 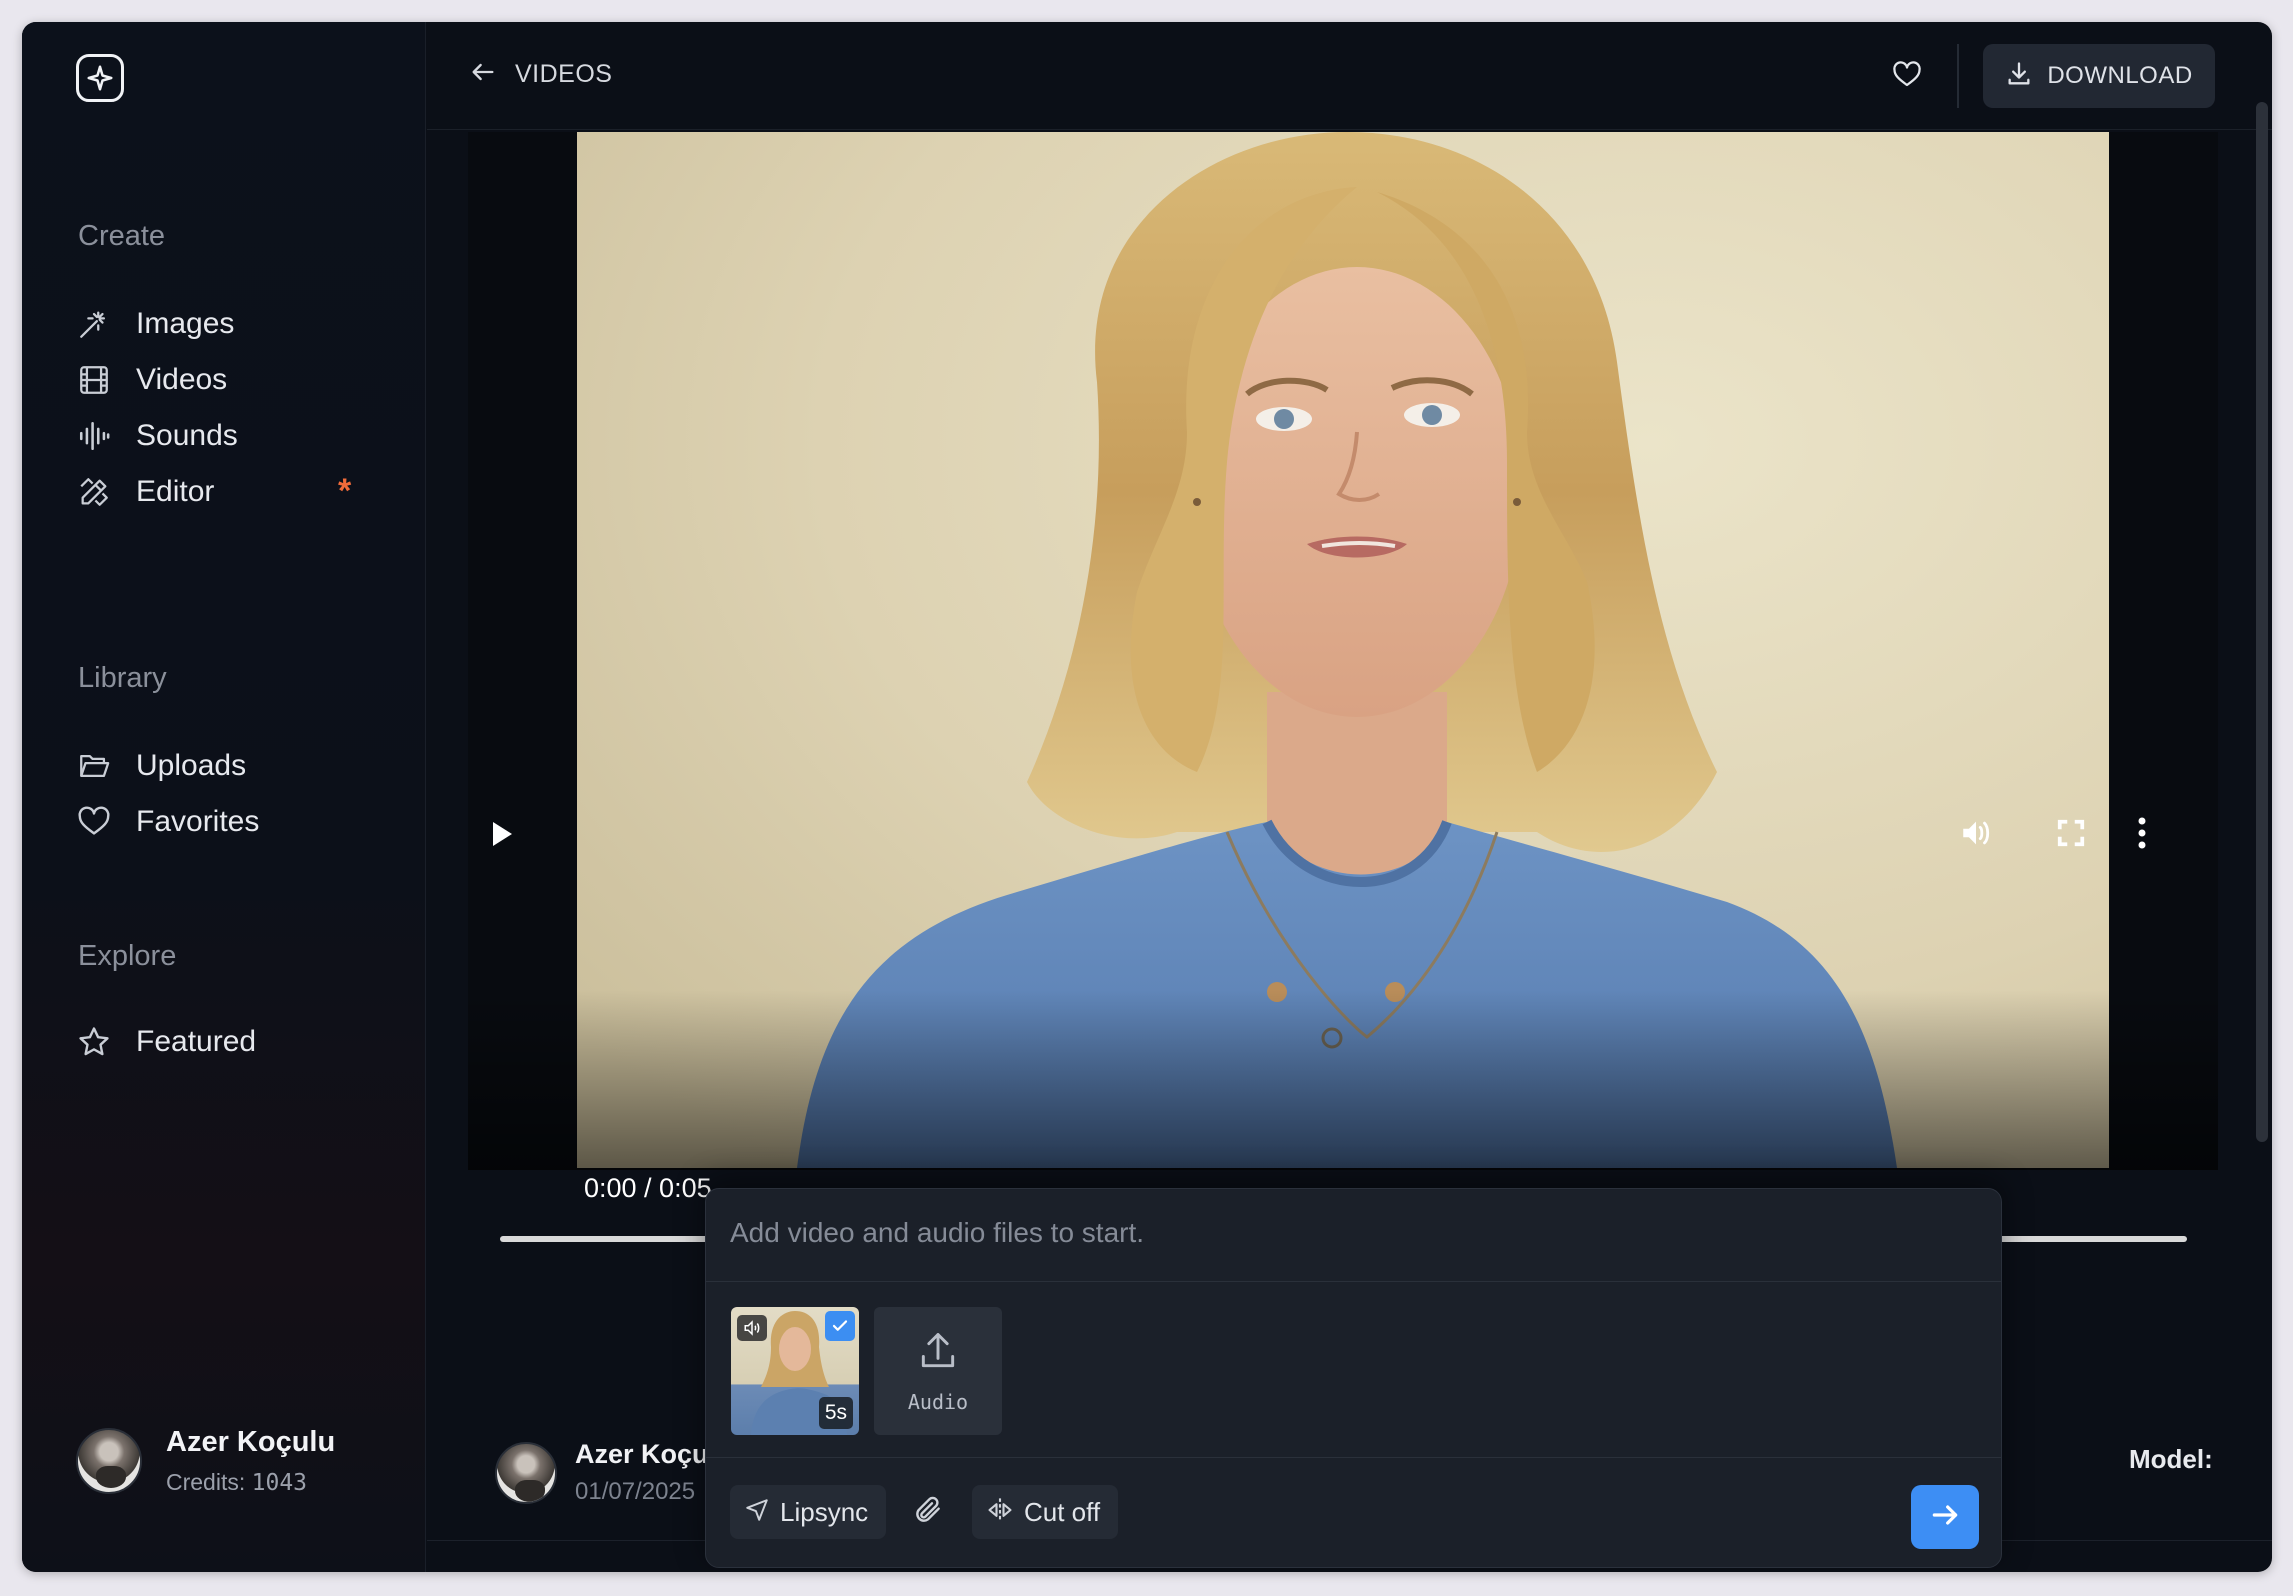 What do you see at coordinates (564, 74) in the screenshot?
I see `back-label: VIDEOS` at bounding box center [564, 74].